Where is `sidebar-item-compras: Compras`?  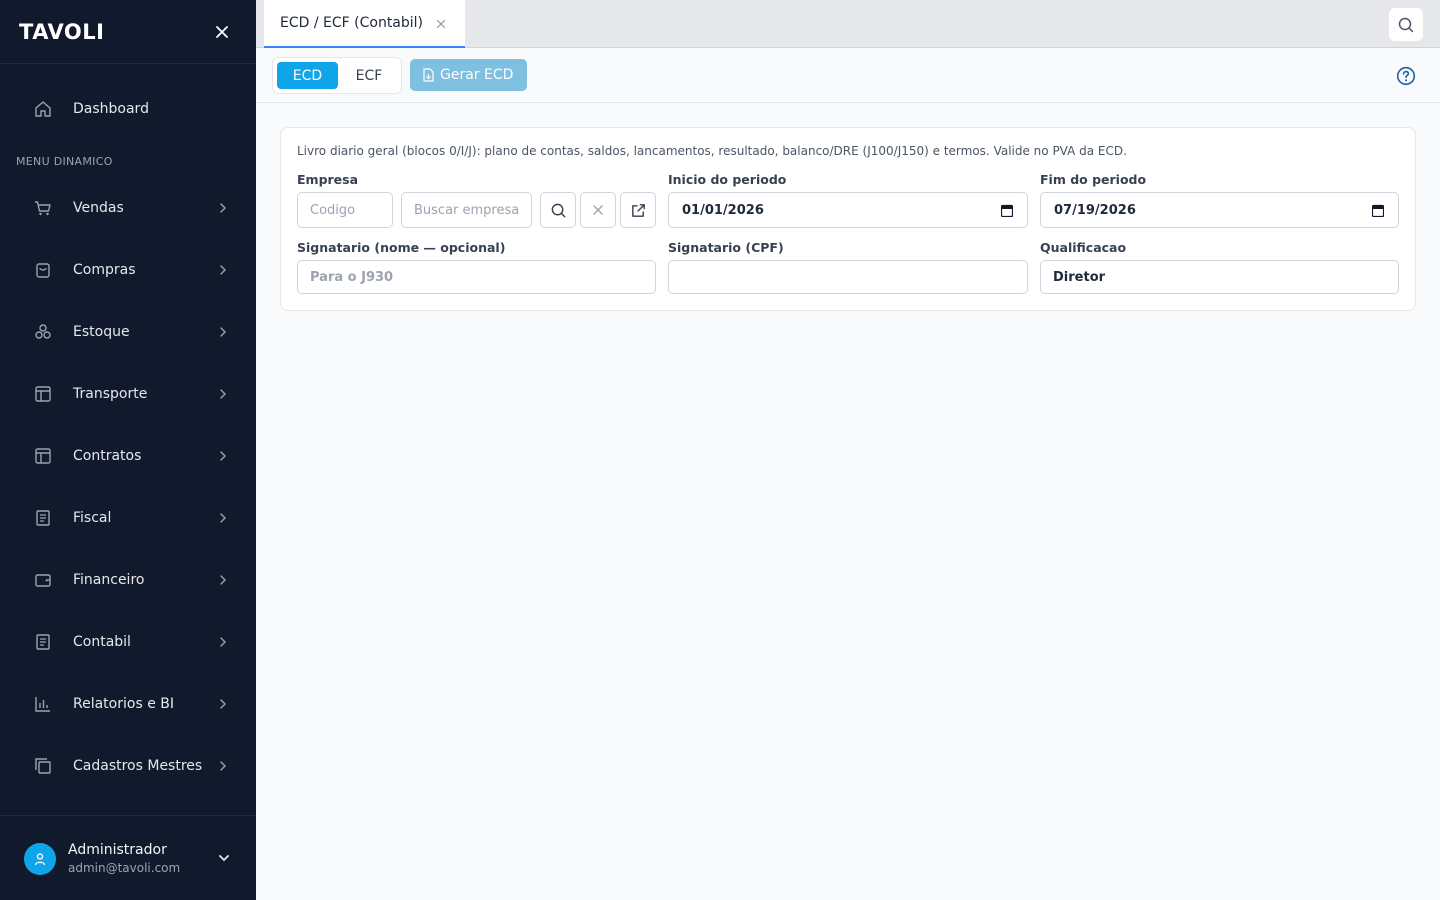 sidebar-item-compras: Compras is located at coordinates (128, 270).